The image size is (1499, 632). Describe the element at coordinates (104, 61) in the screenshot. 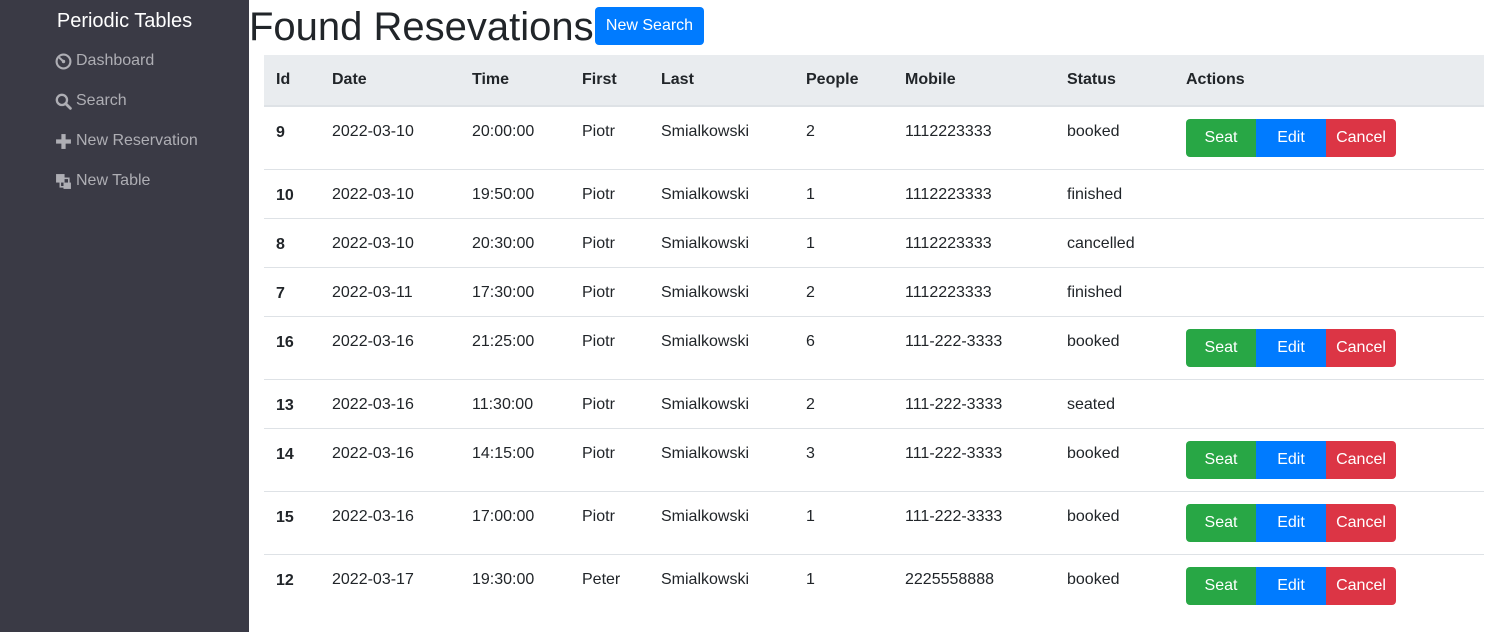

I see `sidebar-item-dashboard: Dashboard` at that location.